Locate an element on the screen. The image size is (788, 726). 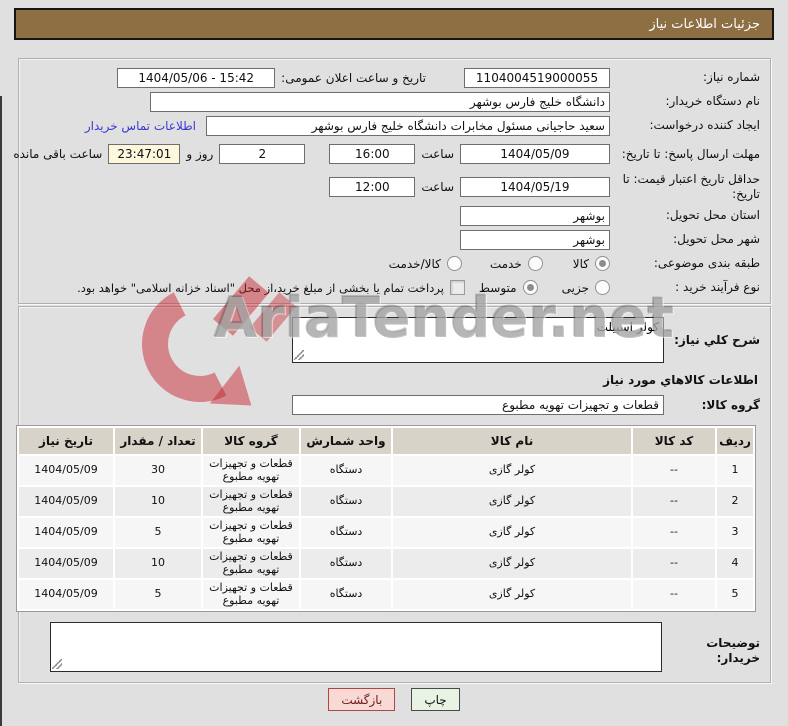
items-table-header-cell: تاریخ نیاز is located at coordinates (66, 441).